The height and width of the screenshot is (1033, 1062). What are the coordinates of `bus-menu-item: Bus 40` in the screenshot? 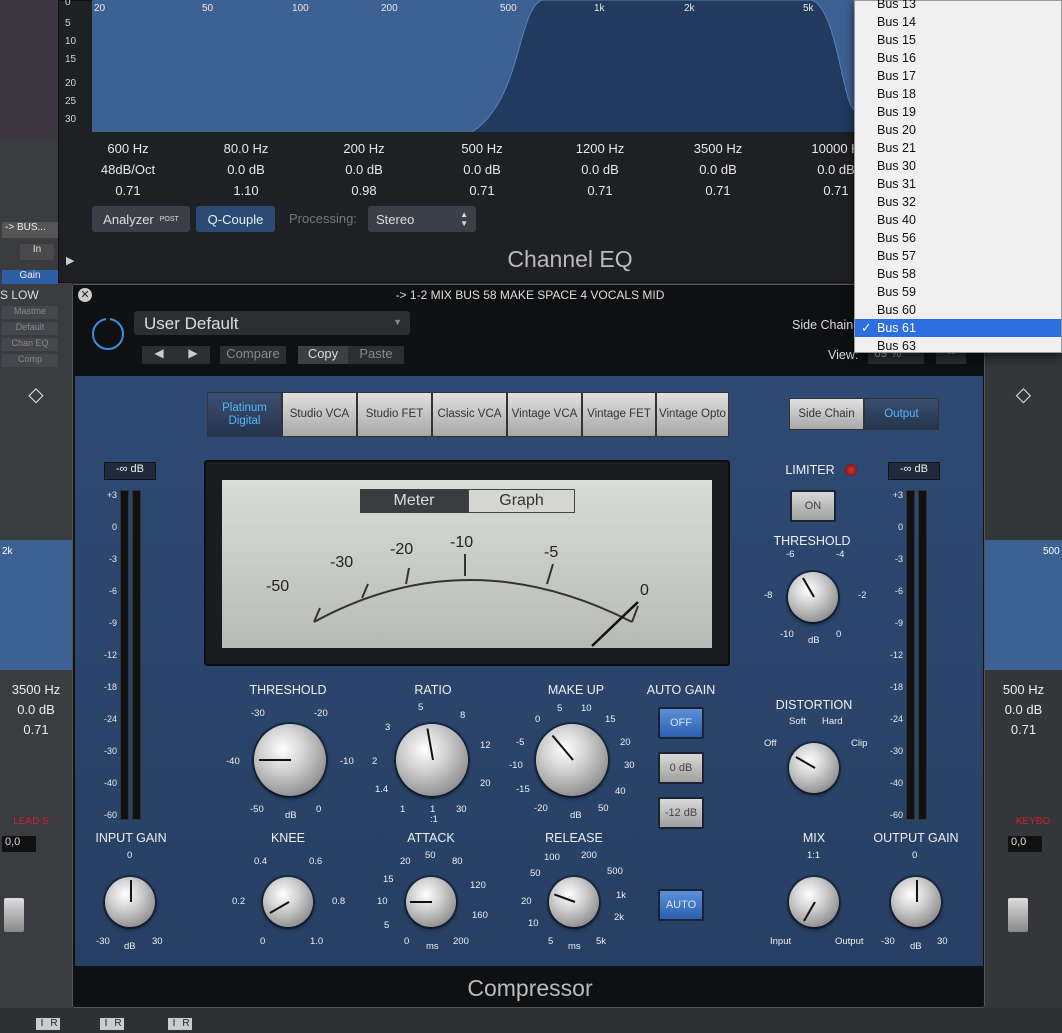 It's located at (958, 220).